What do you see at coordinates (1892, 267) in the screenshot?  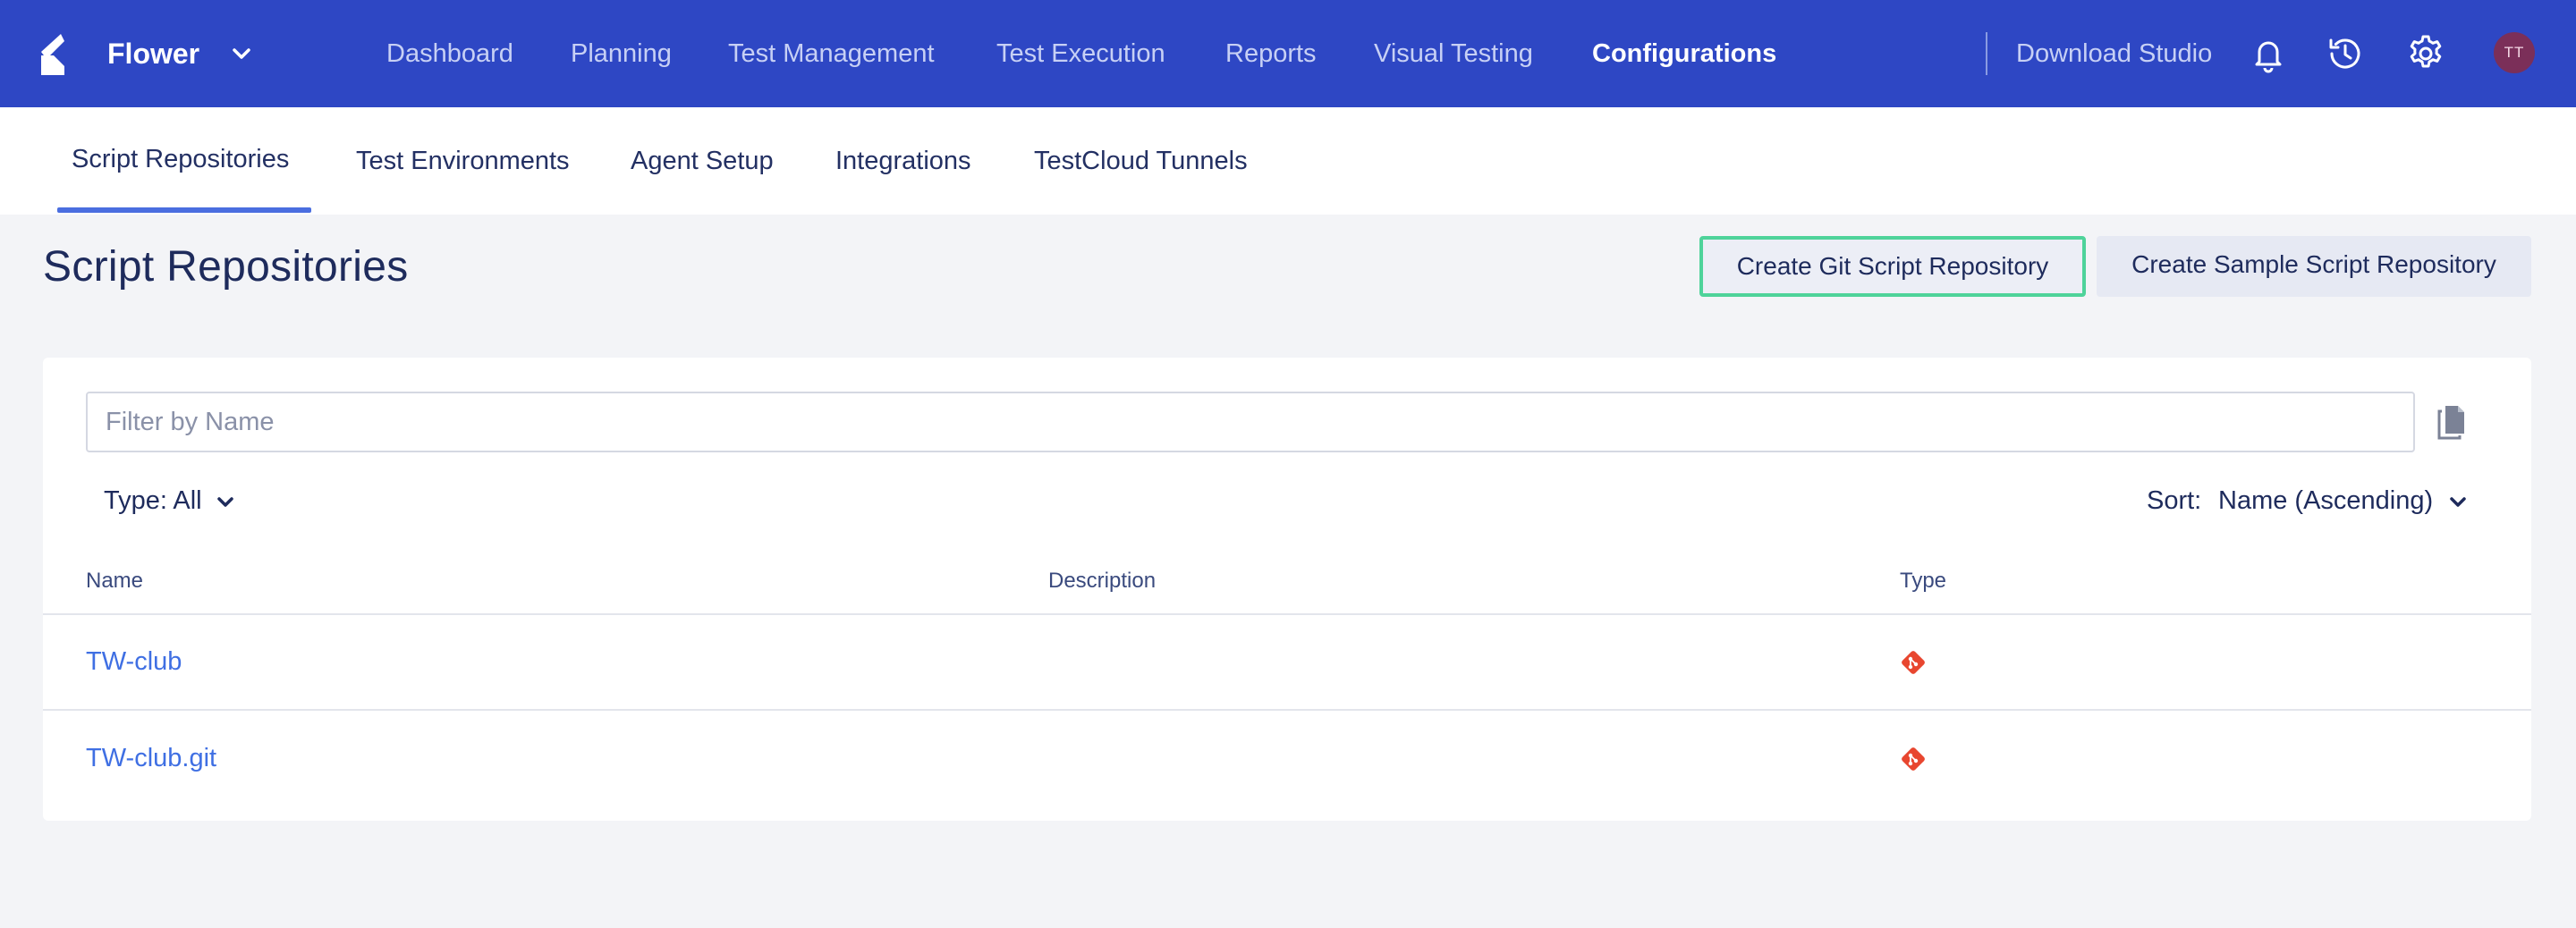 I see `create-git-repository-button: Create Git Script Repository` at bounding box center [1892, 267].